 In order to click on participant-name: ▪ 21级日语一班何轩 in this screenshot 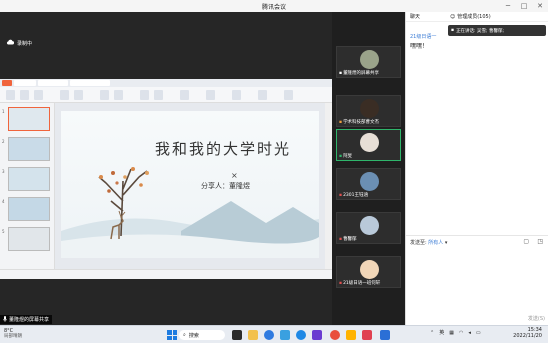, I will do `click(360, 283)`.